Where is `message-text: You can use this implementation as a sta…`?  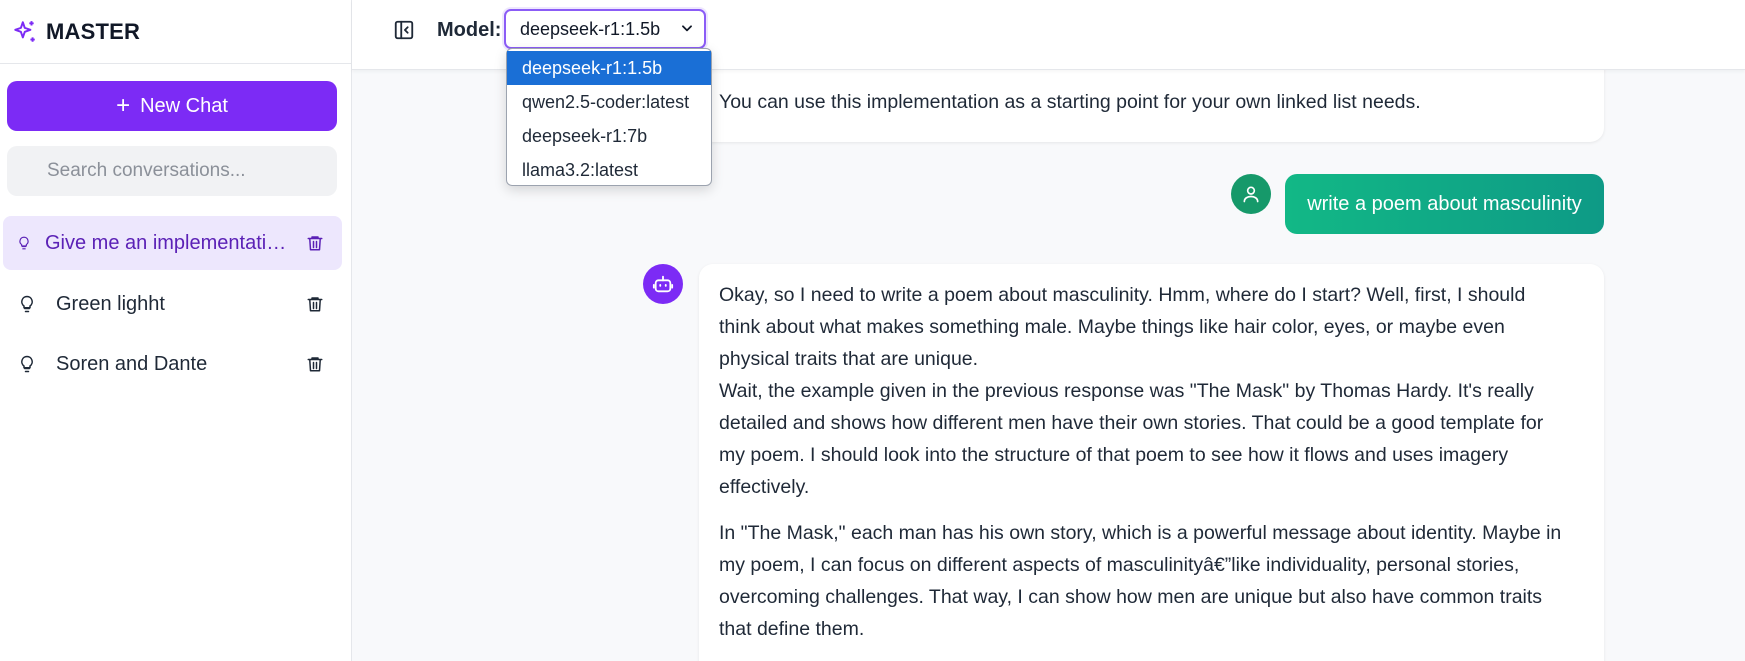 message-text: You can use this implementation as a sta… is located at coordinates (1070, 102).